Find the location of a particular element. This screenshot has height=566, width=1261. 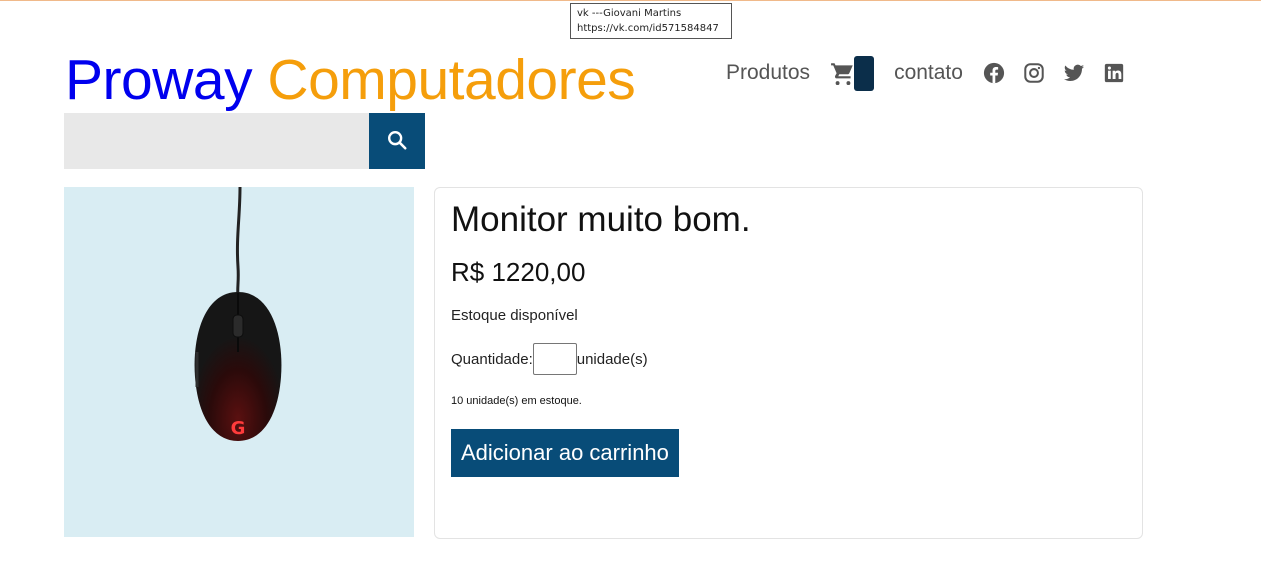

stock-status: Estoque disponível is located at coordinates (514, 315).